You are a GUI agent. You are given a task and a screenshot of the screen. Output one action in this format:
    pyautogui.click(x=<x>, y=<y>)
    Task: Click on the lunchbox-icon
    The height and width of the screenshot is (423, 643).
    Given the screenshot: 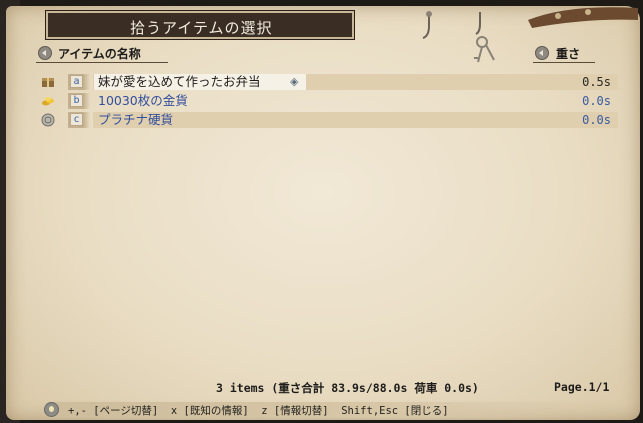 What is the action you would take?
    pyautogui.click(x=48, y=82)
    